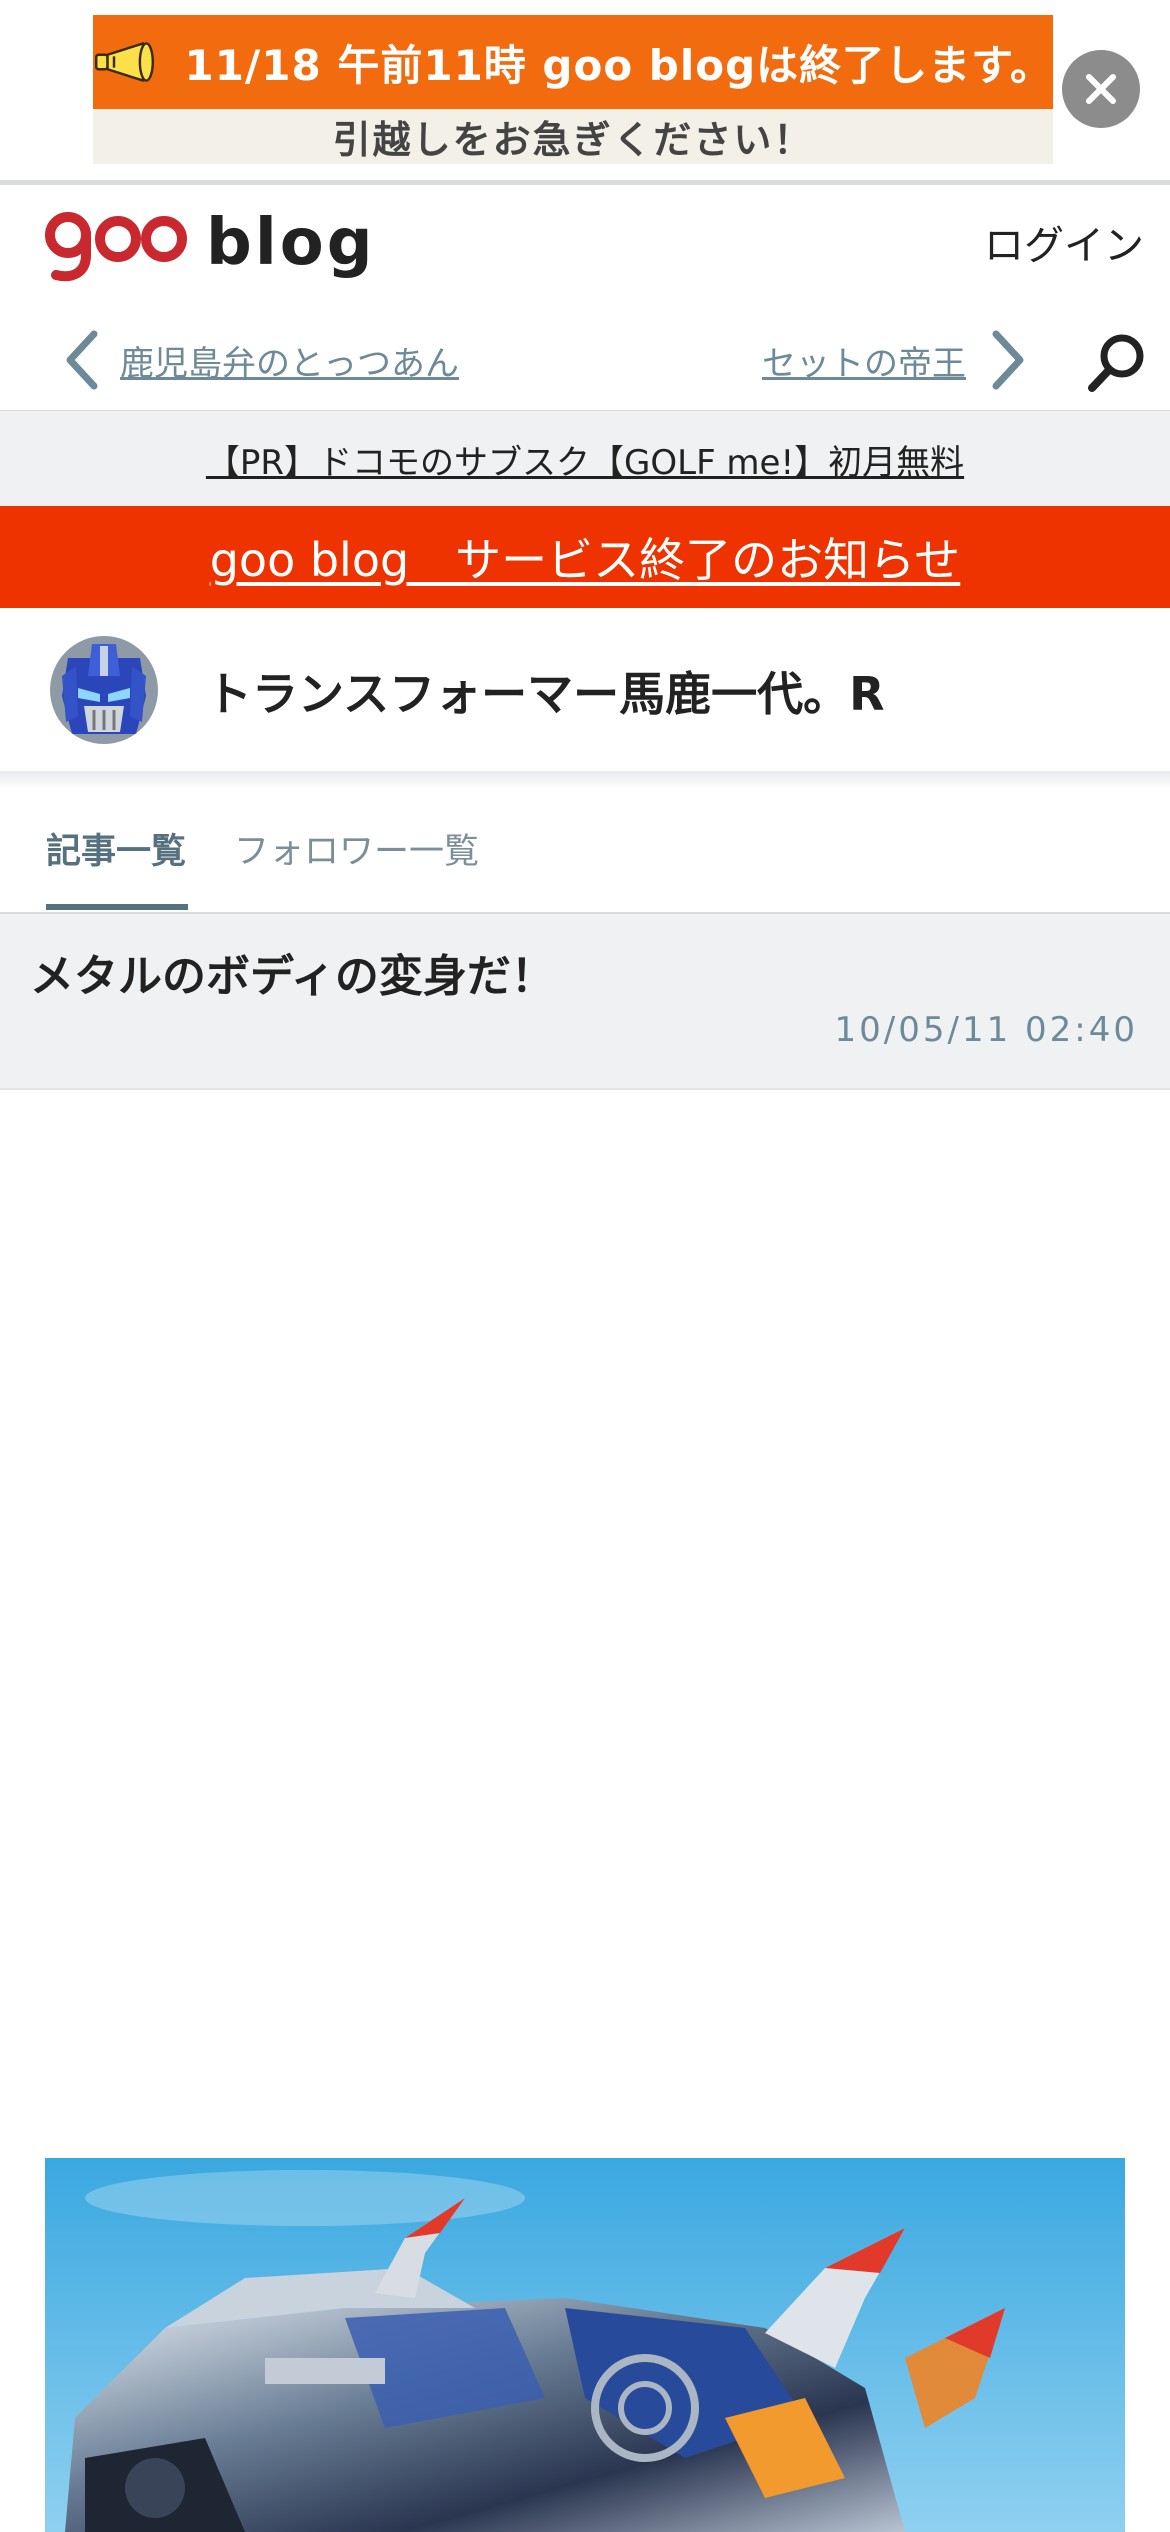 The width and height of the screenshot is (1170, 2532). I want to click on robot-avatar-icon, so click(104, 690).